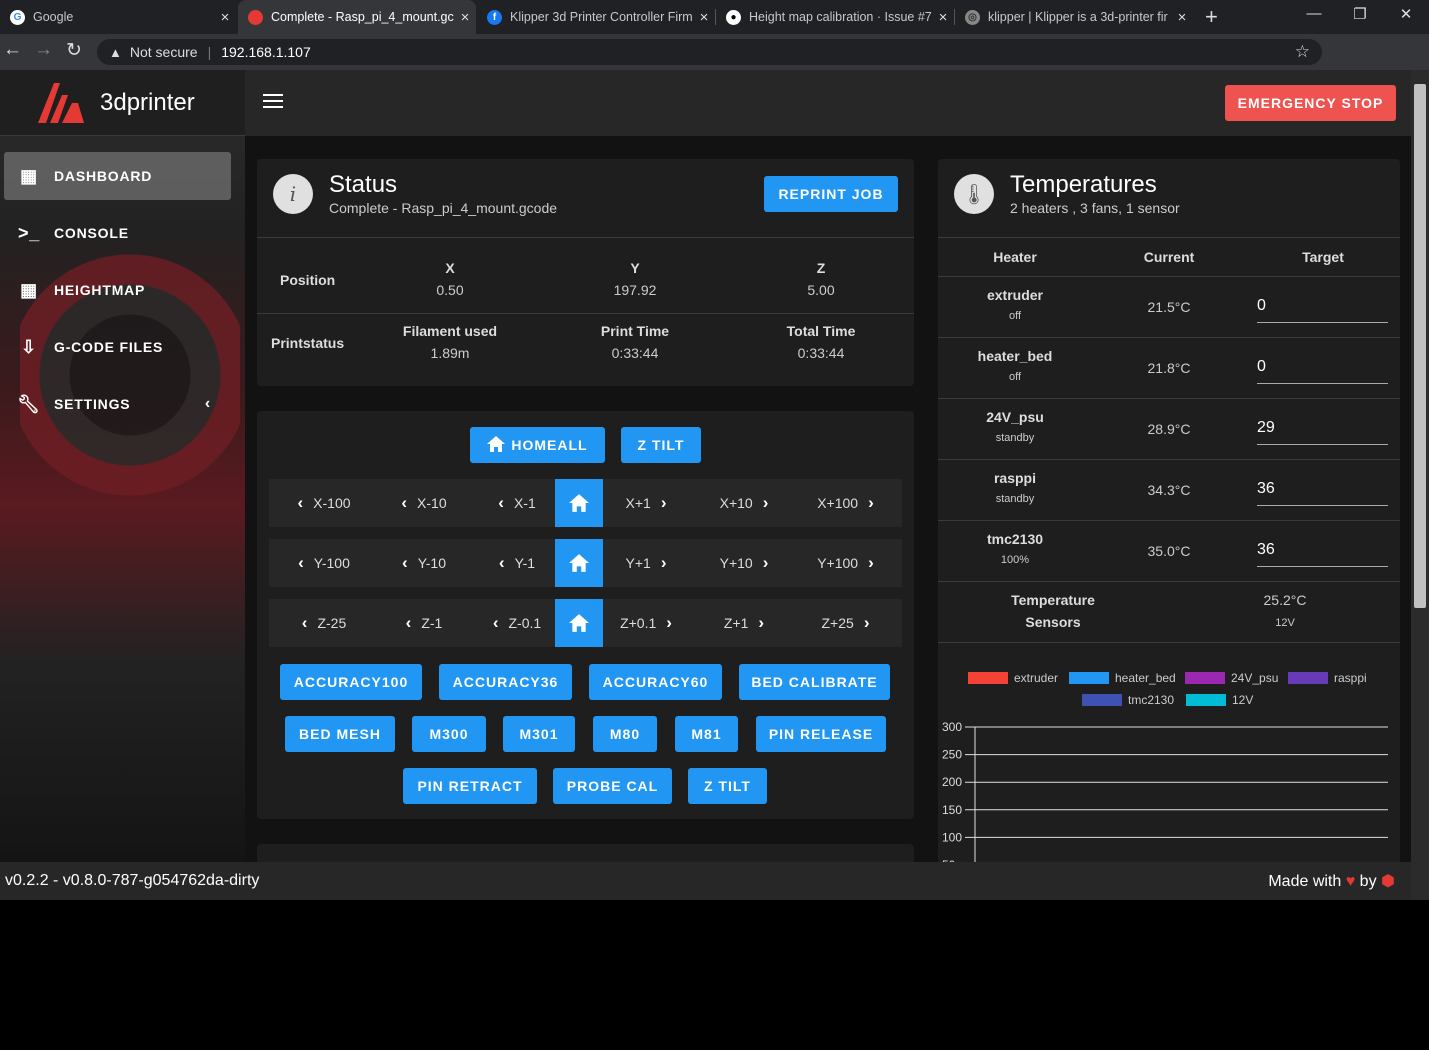 This screenshot has height=1050, width=1429. What do you see at coordinates (117, 404) in the screenshot?
I see `sidebar-item-settings: 🔧︎ SETTINGS ‹` at bounding box center [117, 404].